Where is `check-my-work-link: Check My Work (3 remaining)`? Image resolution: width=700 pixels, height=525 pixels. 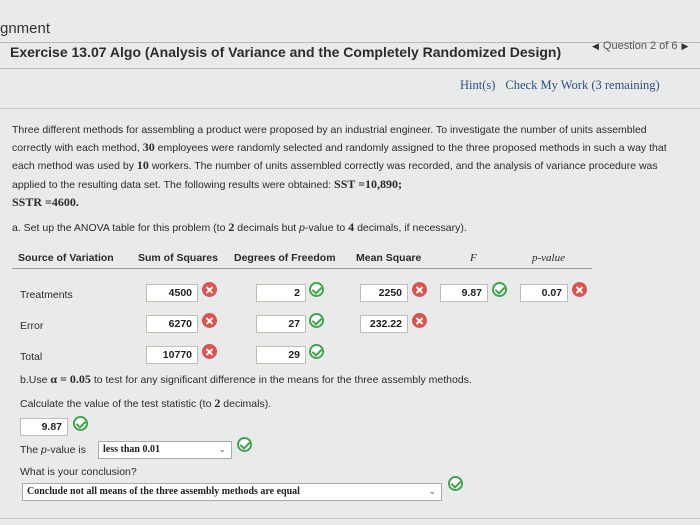 check-my-work-link: Check My Work (3 remaining) is located at coordinates (582, 85).